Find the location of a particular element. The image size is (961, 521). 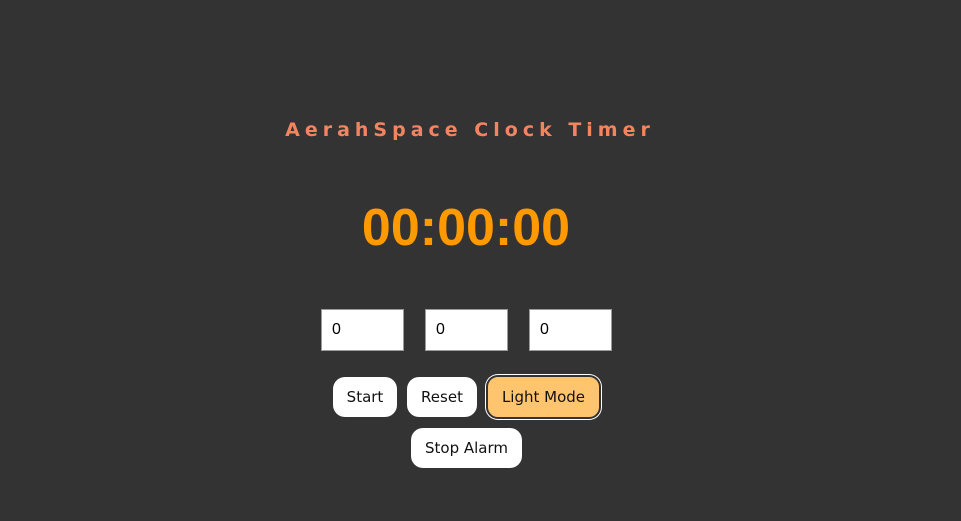

app-title: AerahSpace Clock Timer is located at coordinates (470, 130).